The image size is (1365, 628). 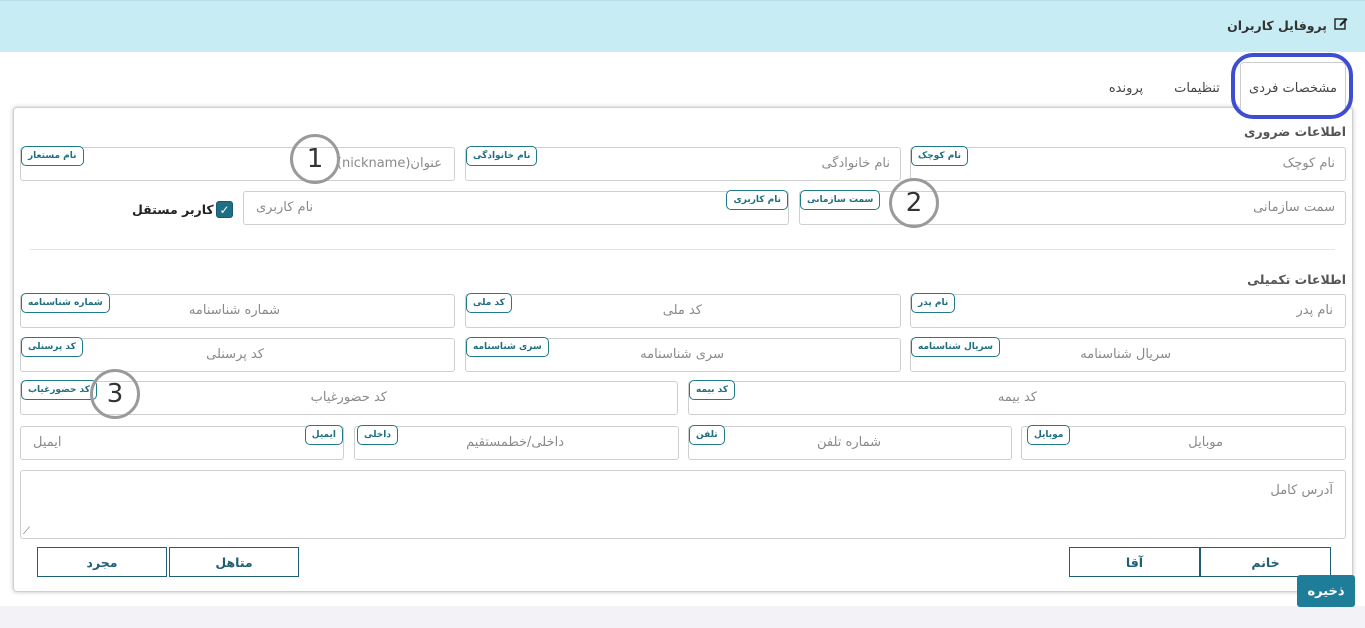 I want to click on tab-settings: تنظیمات, so click(x=1197, y=88).